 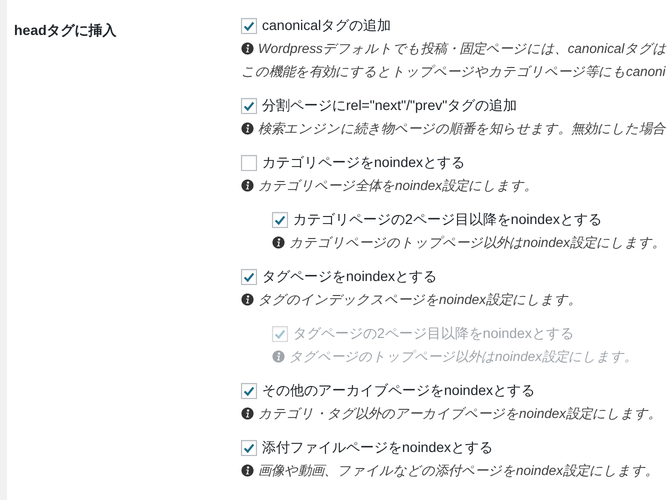 I want to click on option-description: 画像や動画、ファイルなどの添付ページをnoindex設定にします。, so click(x=458, y=471).